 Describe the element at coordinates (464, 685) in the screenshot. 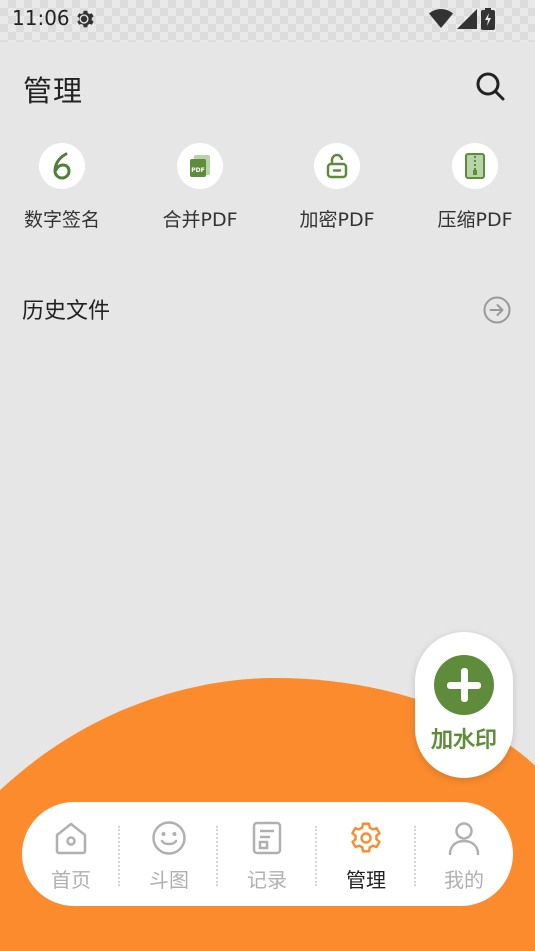

I see `plus-icon` at that location.